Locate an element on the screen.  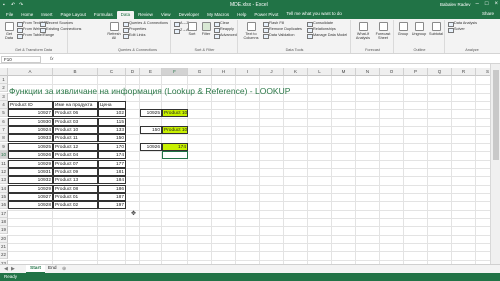
close-icon: × is located at coordinates (496, 4).